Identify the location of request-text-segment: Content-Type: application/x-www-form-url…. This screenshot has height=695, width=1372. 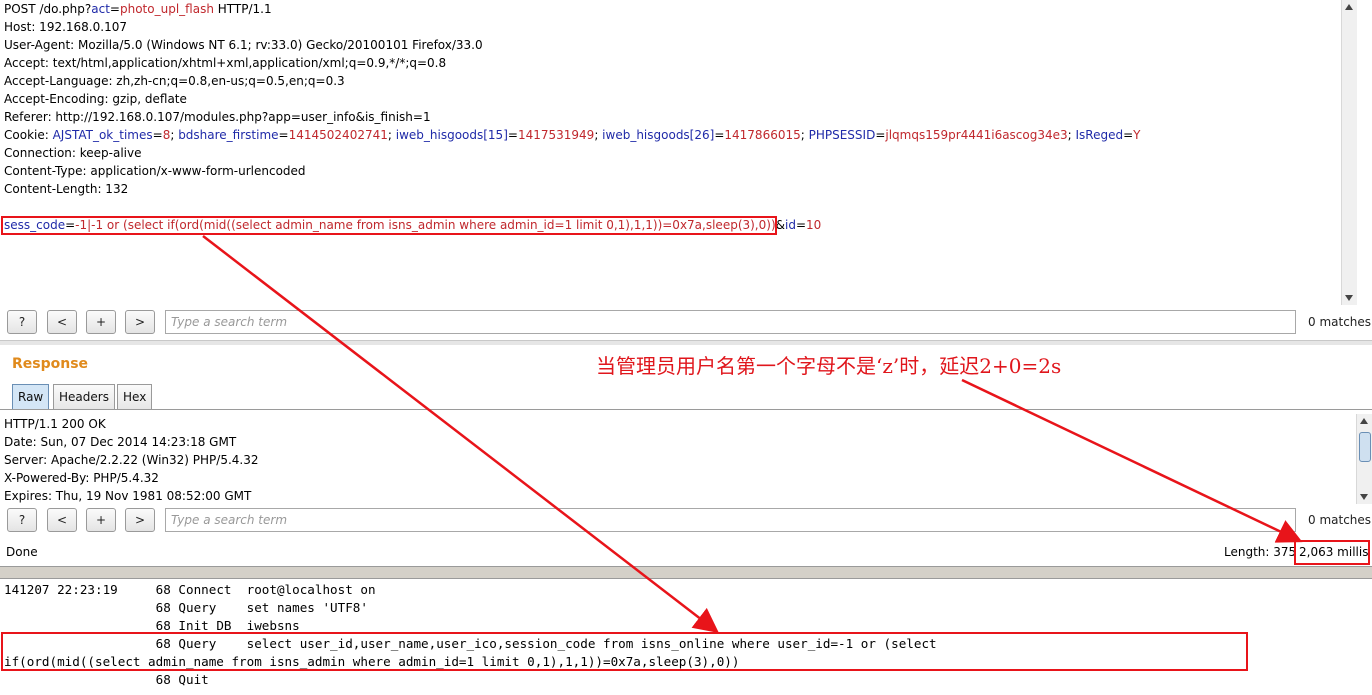
(155, 171).